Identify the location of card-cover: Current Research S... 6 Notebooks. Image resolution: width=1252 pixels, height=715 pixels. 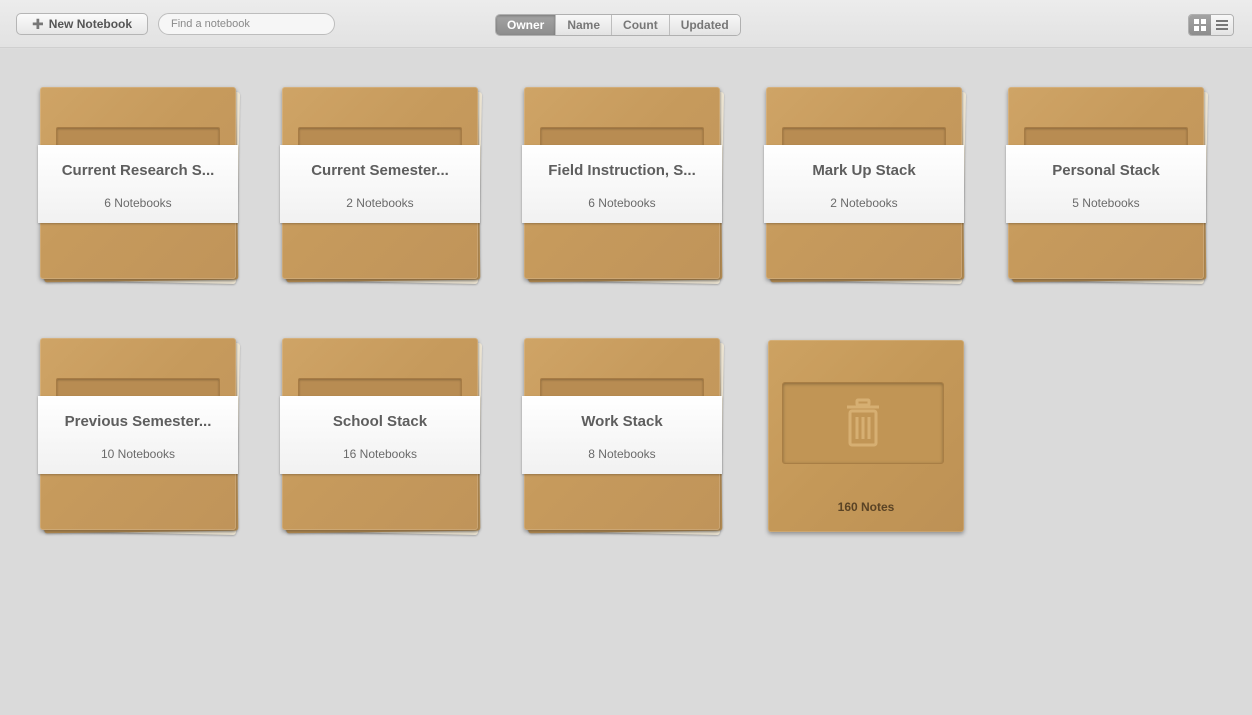
(138, 183).